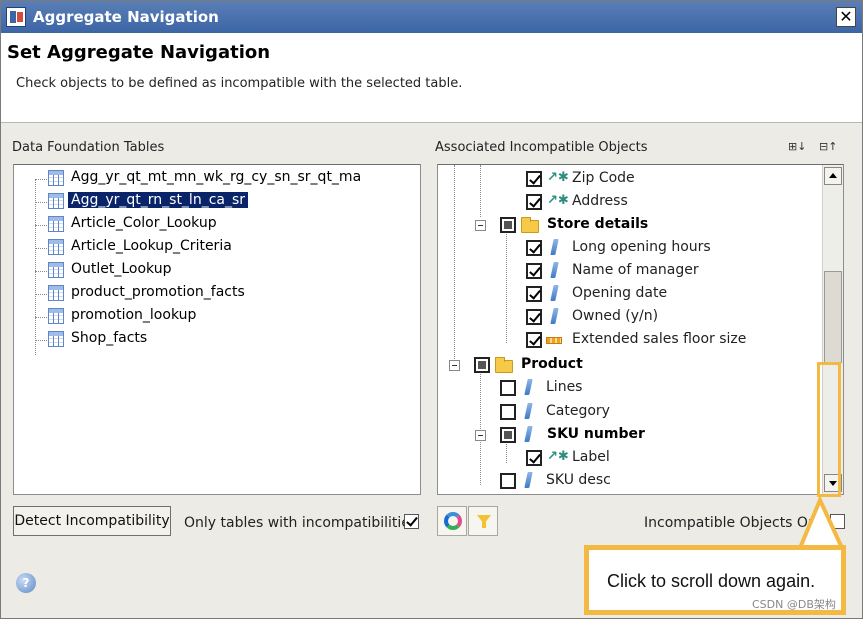 Image resolution: width=863 pixels, height=619 pixels. I want to click on tree-item-name-of-manager: Name of manager, so click(628, 271).